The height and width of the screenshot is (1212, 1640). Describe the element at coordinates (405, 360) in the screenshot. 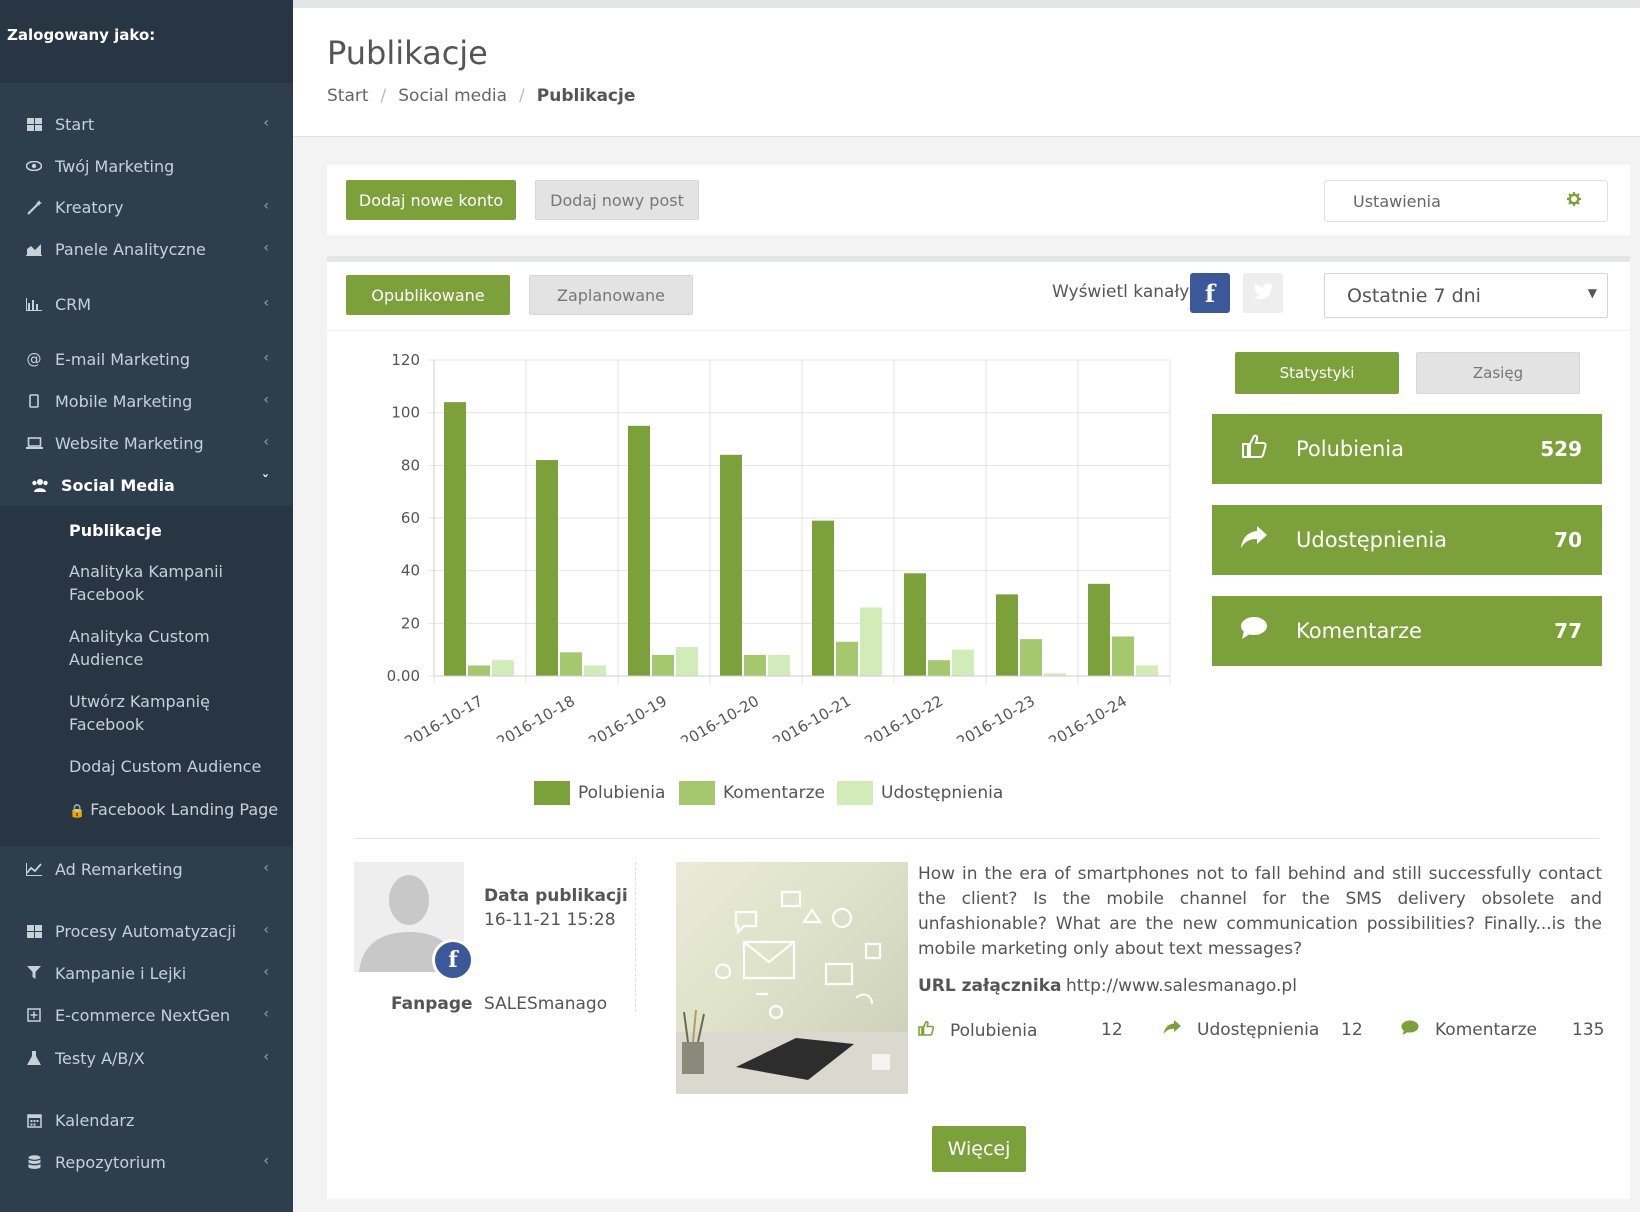

I see `y-tick-label: 120` at that location.